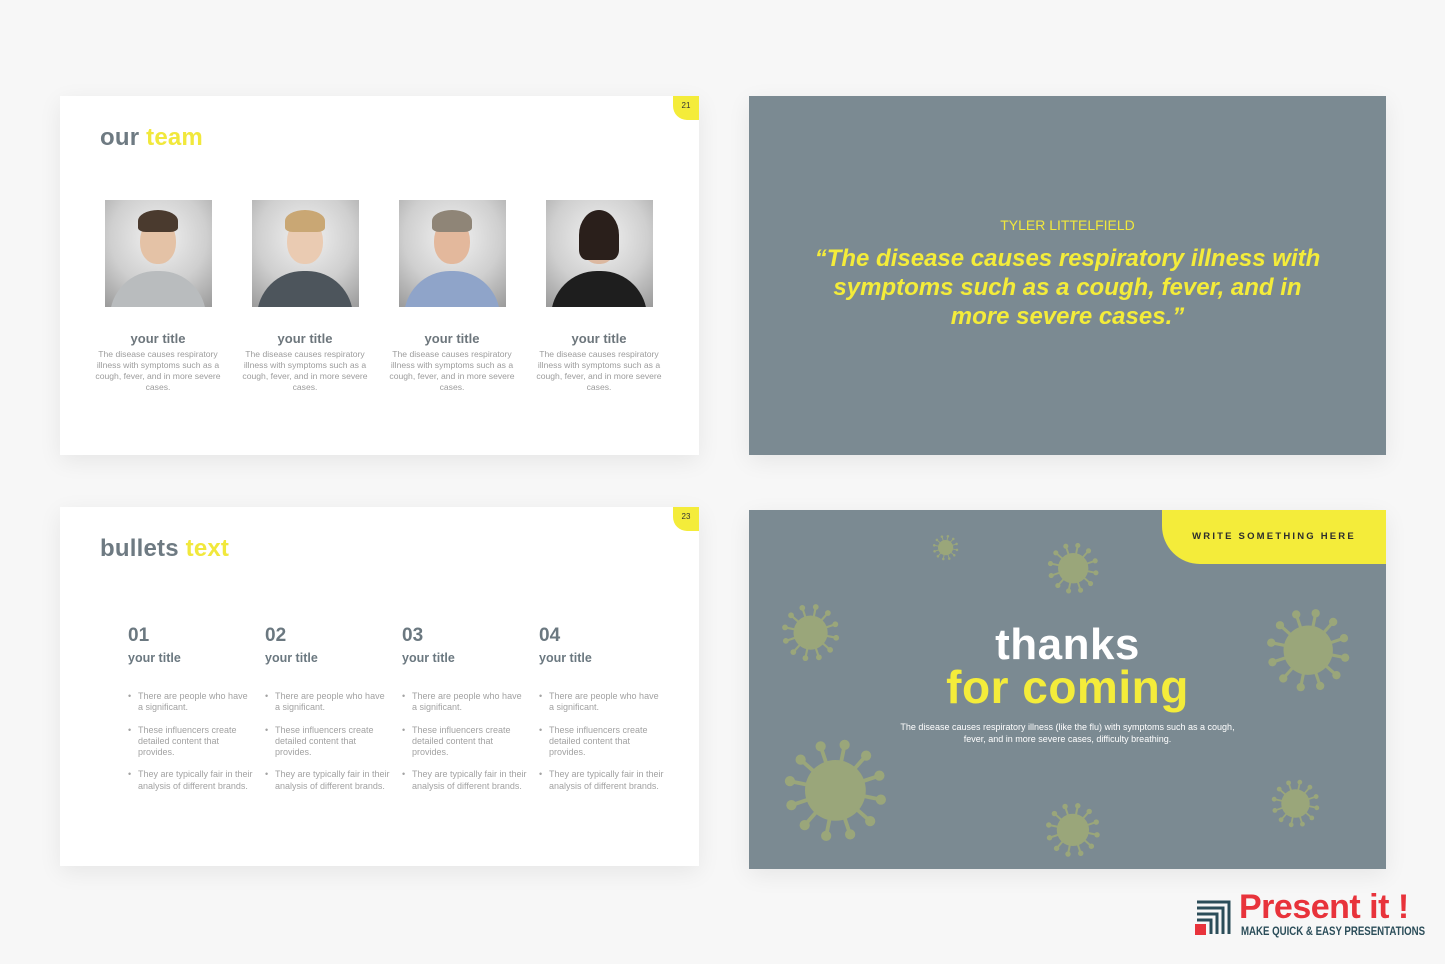 The height and width of the screenshot is (964, 1445). What do you see at coordinates (413, 635) in the screenshot?
I see `column-number: 03` at bounding box center [413, 635].